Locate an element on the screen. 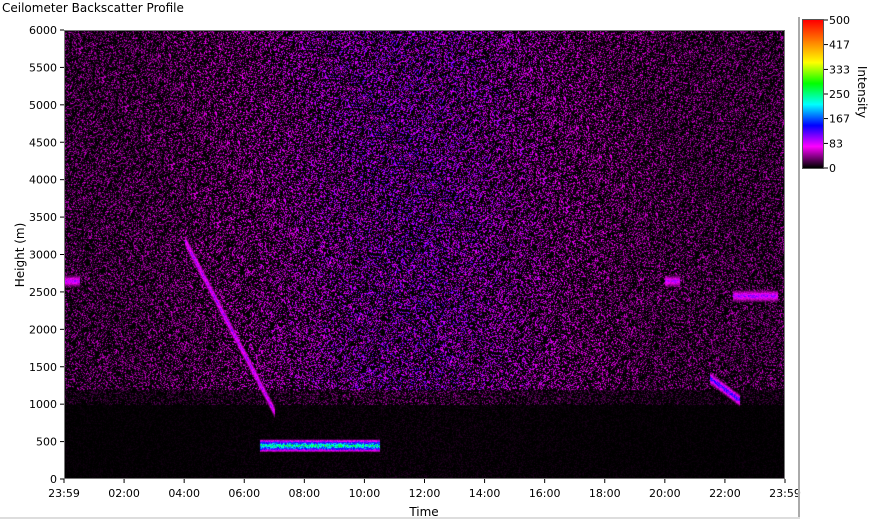 This screenshot has height=519, width=872. x-tick-label: 08:00 is located at coordinates (304, 493).